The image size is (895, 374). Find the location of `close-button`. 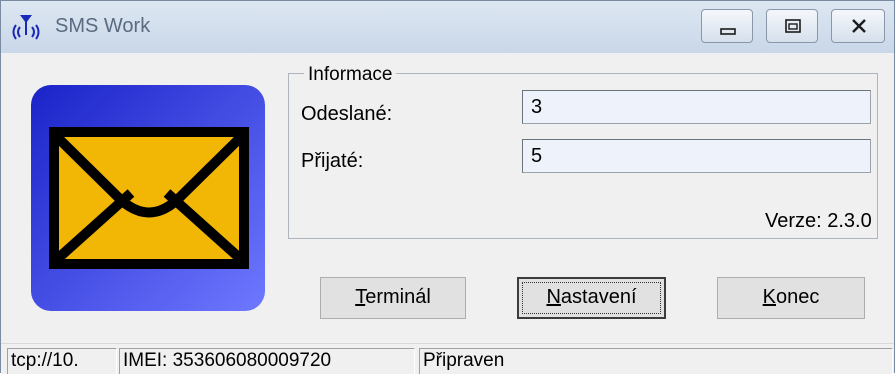

close-button is located at coordinates (858, 26).